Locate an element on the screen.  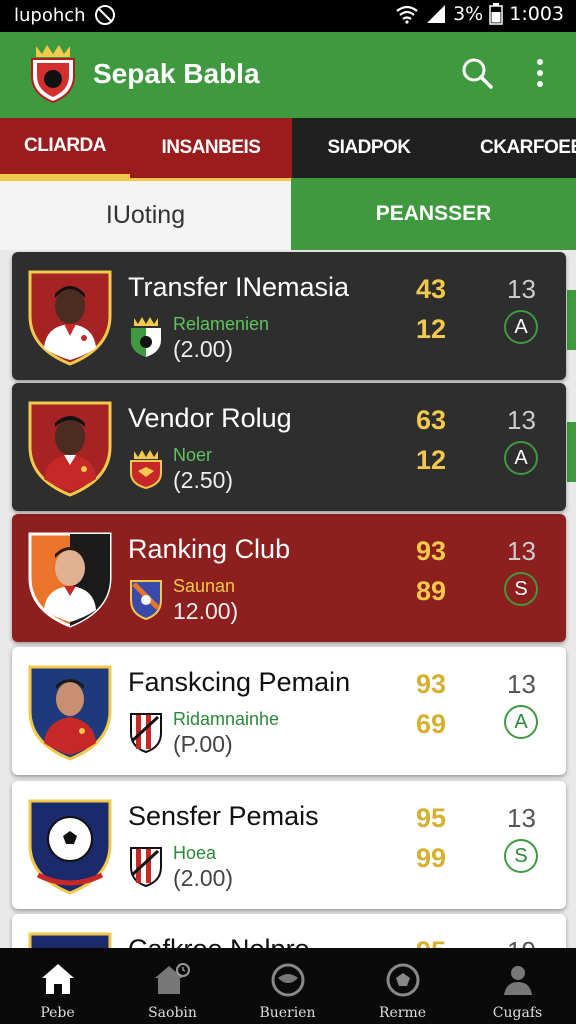
football-icon is located at coordinates (402, 980).